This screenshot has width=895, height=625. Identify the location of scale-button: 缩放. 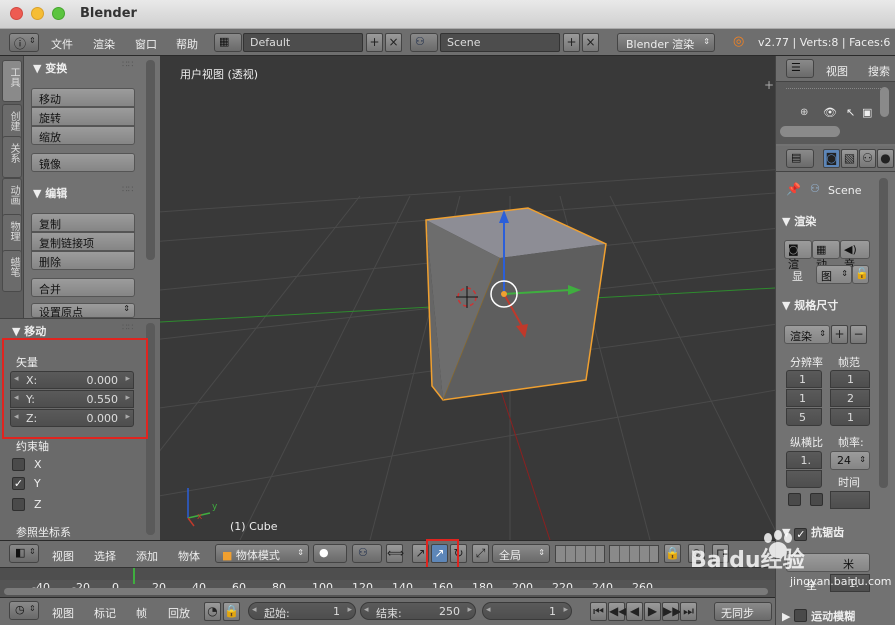
(83, 135).